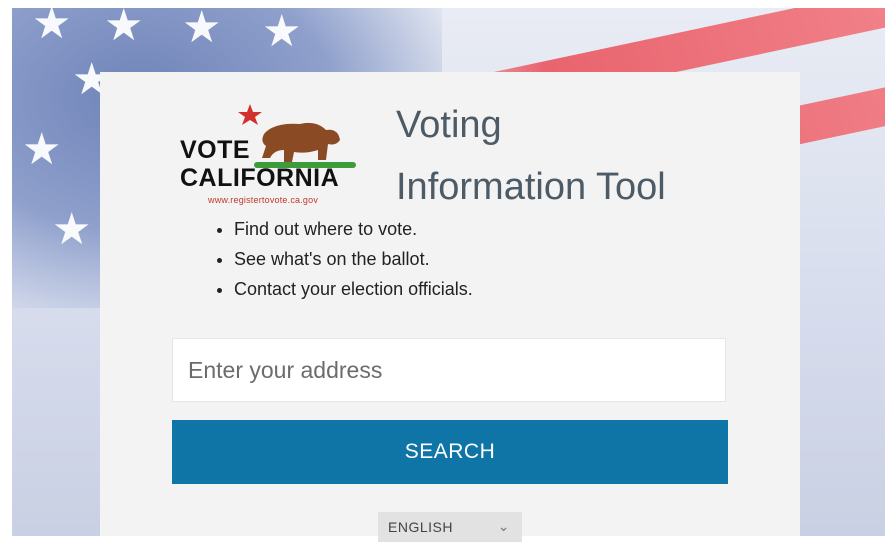  I want to click on logo-california-text: CALIFORNIA, so click(260, 178).